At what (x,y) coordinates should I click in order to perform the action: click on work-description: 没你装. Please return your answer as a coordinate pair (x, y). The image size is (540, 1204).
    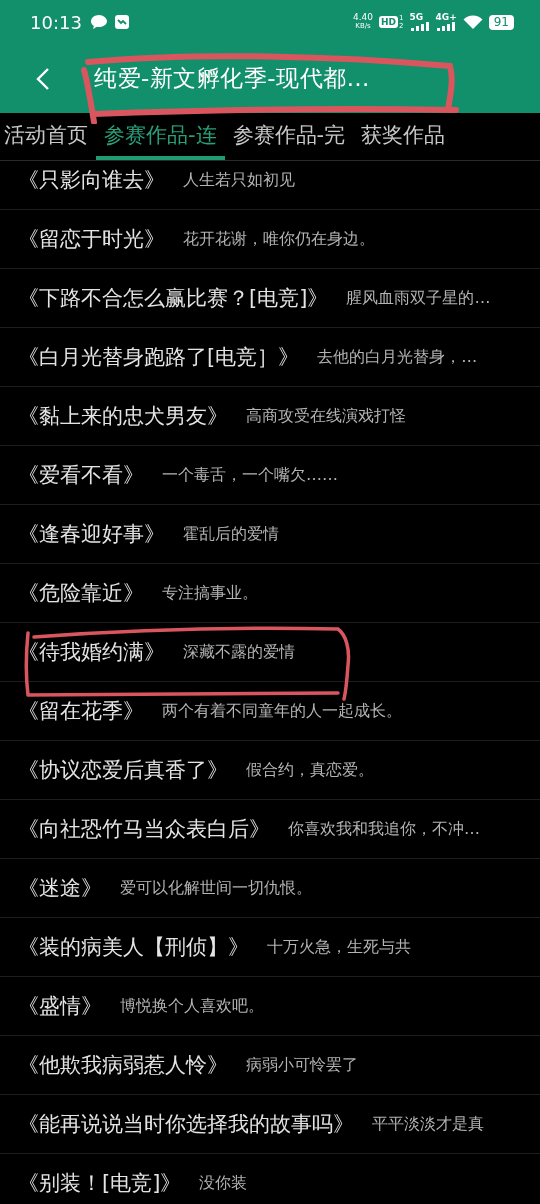
    Looking at the image, I should click on (223, 1183).